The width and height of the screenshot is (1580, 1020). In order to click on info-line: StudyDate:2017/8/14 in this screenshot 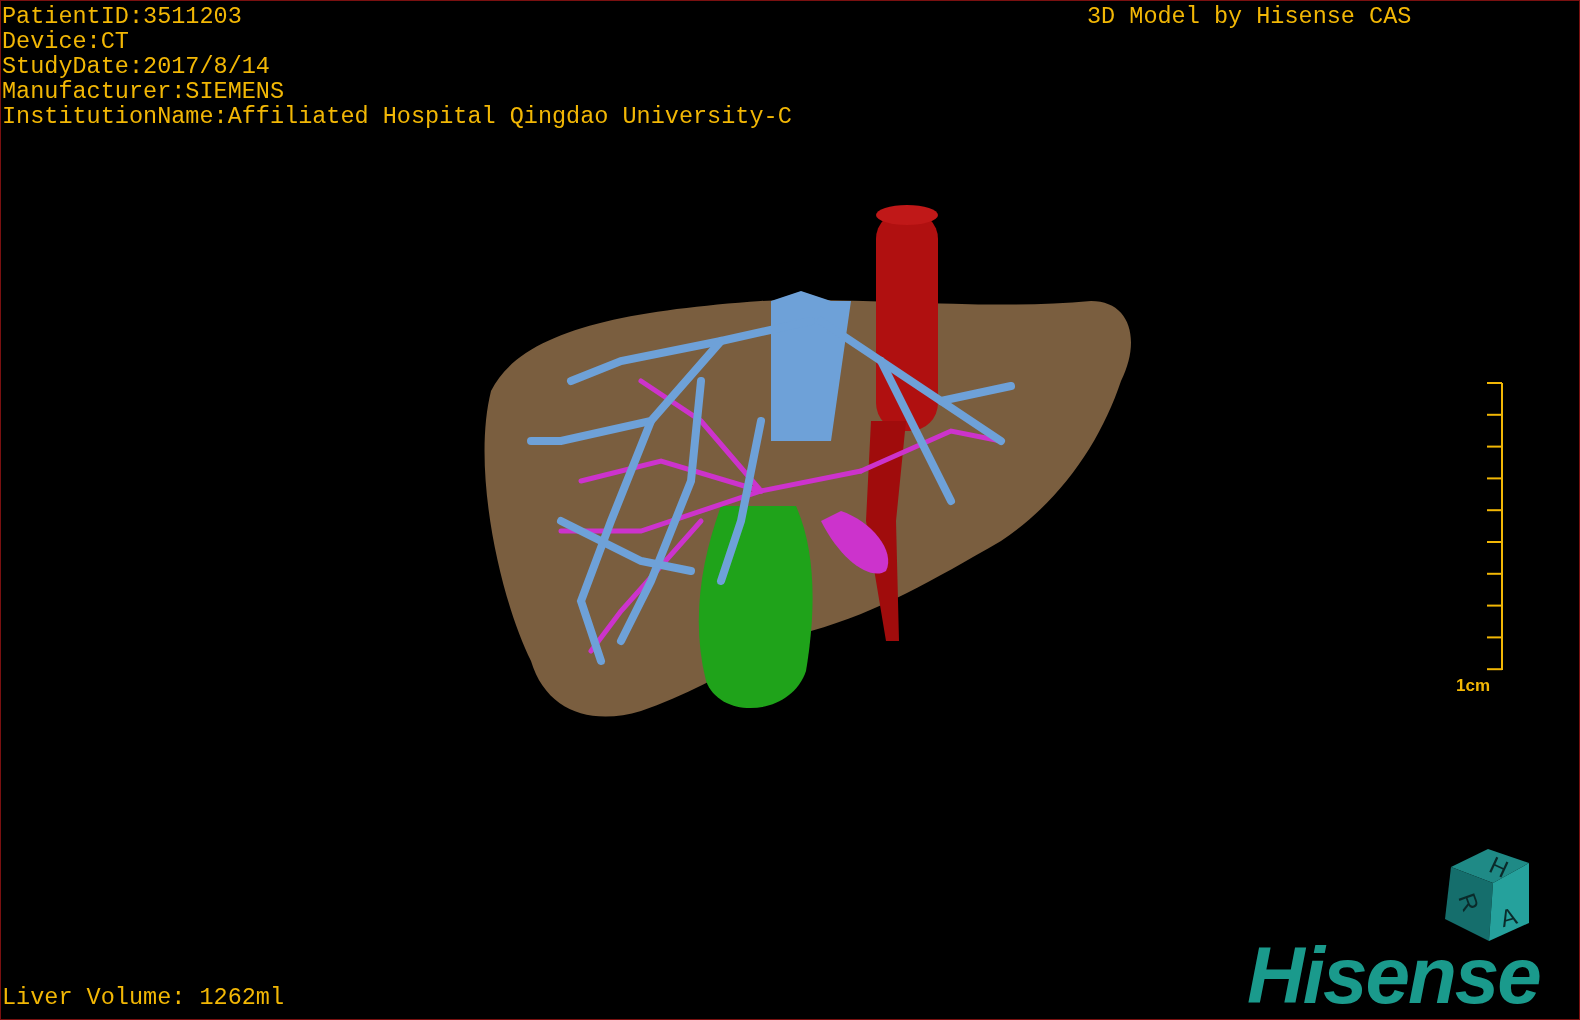, I will do `click(136, 66)`.